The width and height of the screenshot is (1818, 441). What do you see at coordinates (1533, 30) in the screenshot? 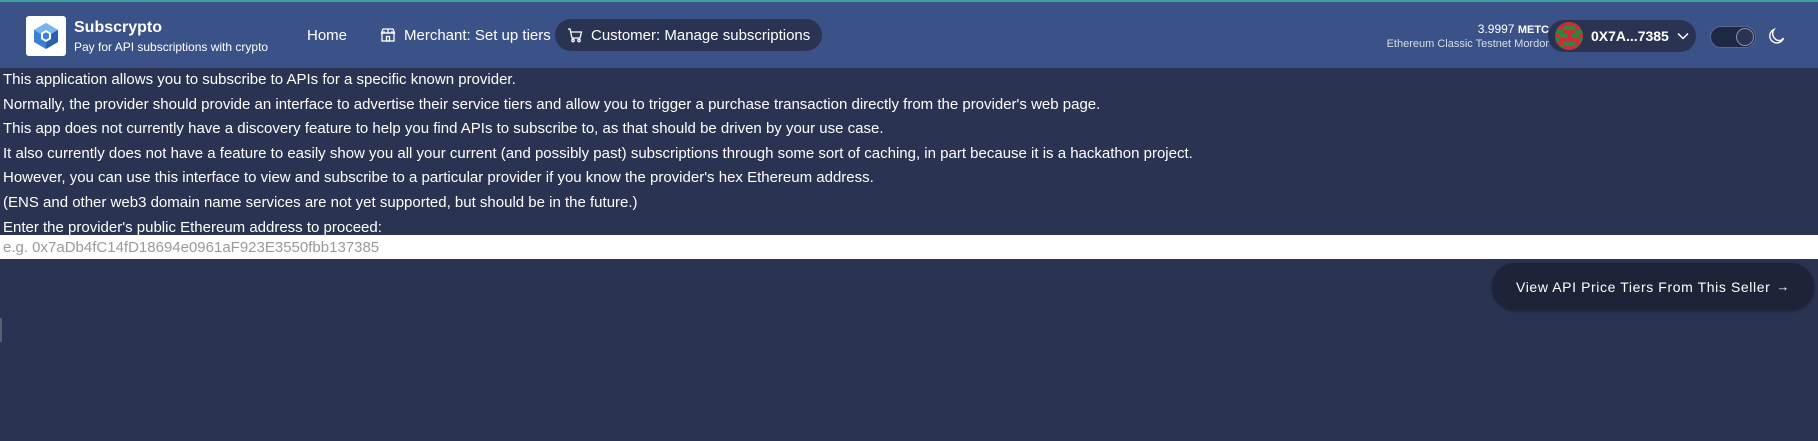
I see `balance-unit: METC` at bounding box center [1533, 30].